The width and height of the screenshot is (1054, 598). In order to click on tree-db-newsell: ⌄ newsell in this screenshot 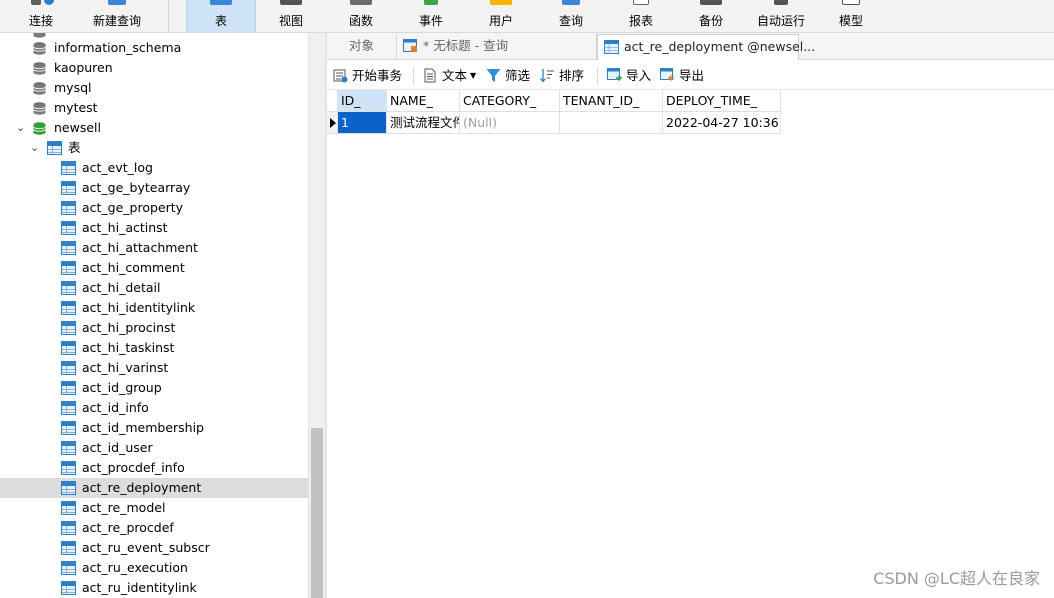, I will do `click(154, 128)`.